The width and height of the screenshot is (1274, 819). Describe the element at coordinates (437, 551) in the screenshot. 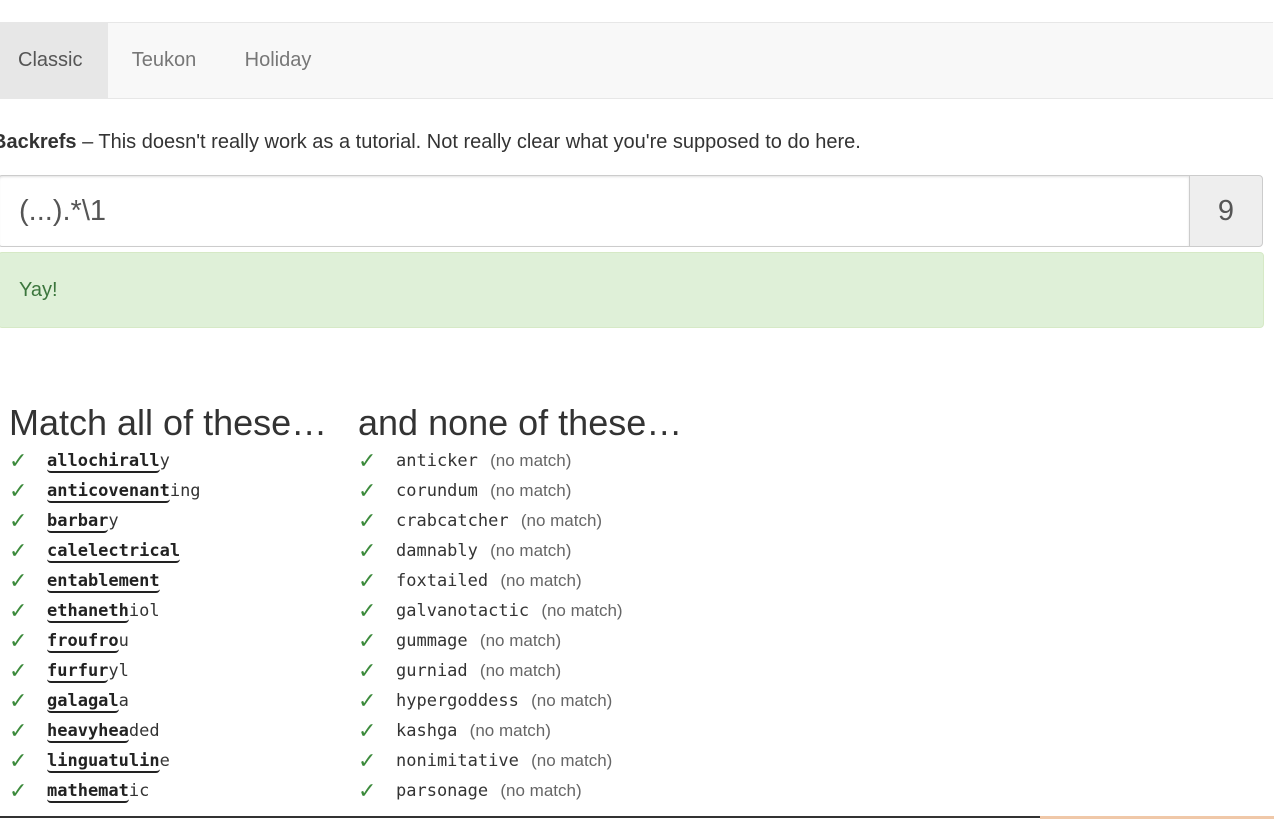

I see `nonmatch-word-text: damnably` at that location.